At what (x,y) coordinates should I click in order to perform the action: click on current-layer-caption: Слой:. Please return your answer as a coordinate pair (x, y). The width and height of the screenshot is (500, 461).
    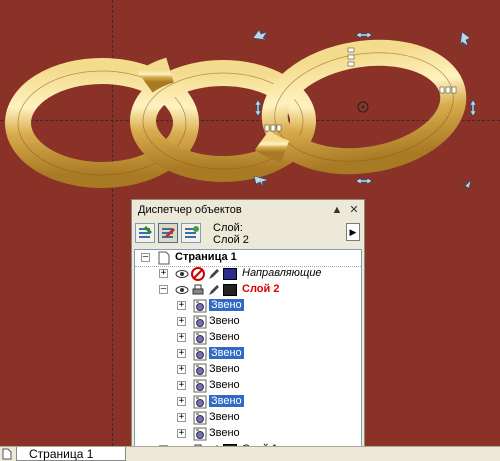
    Looking at the image, I should click on (228, 228).